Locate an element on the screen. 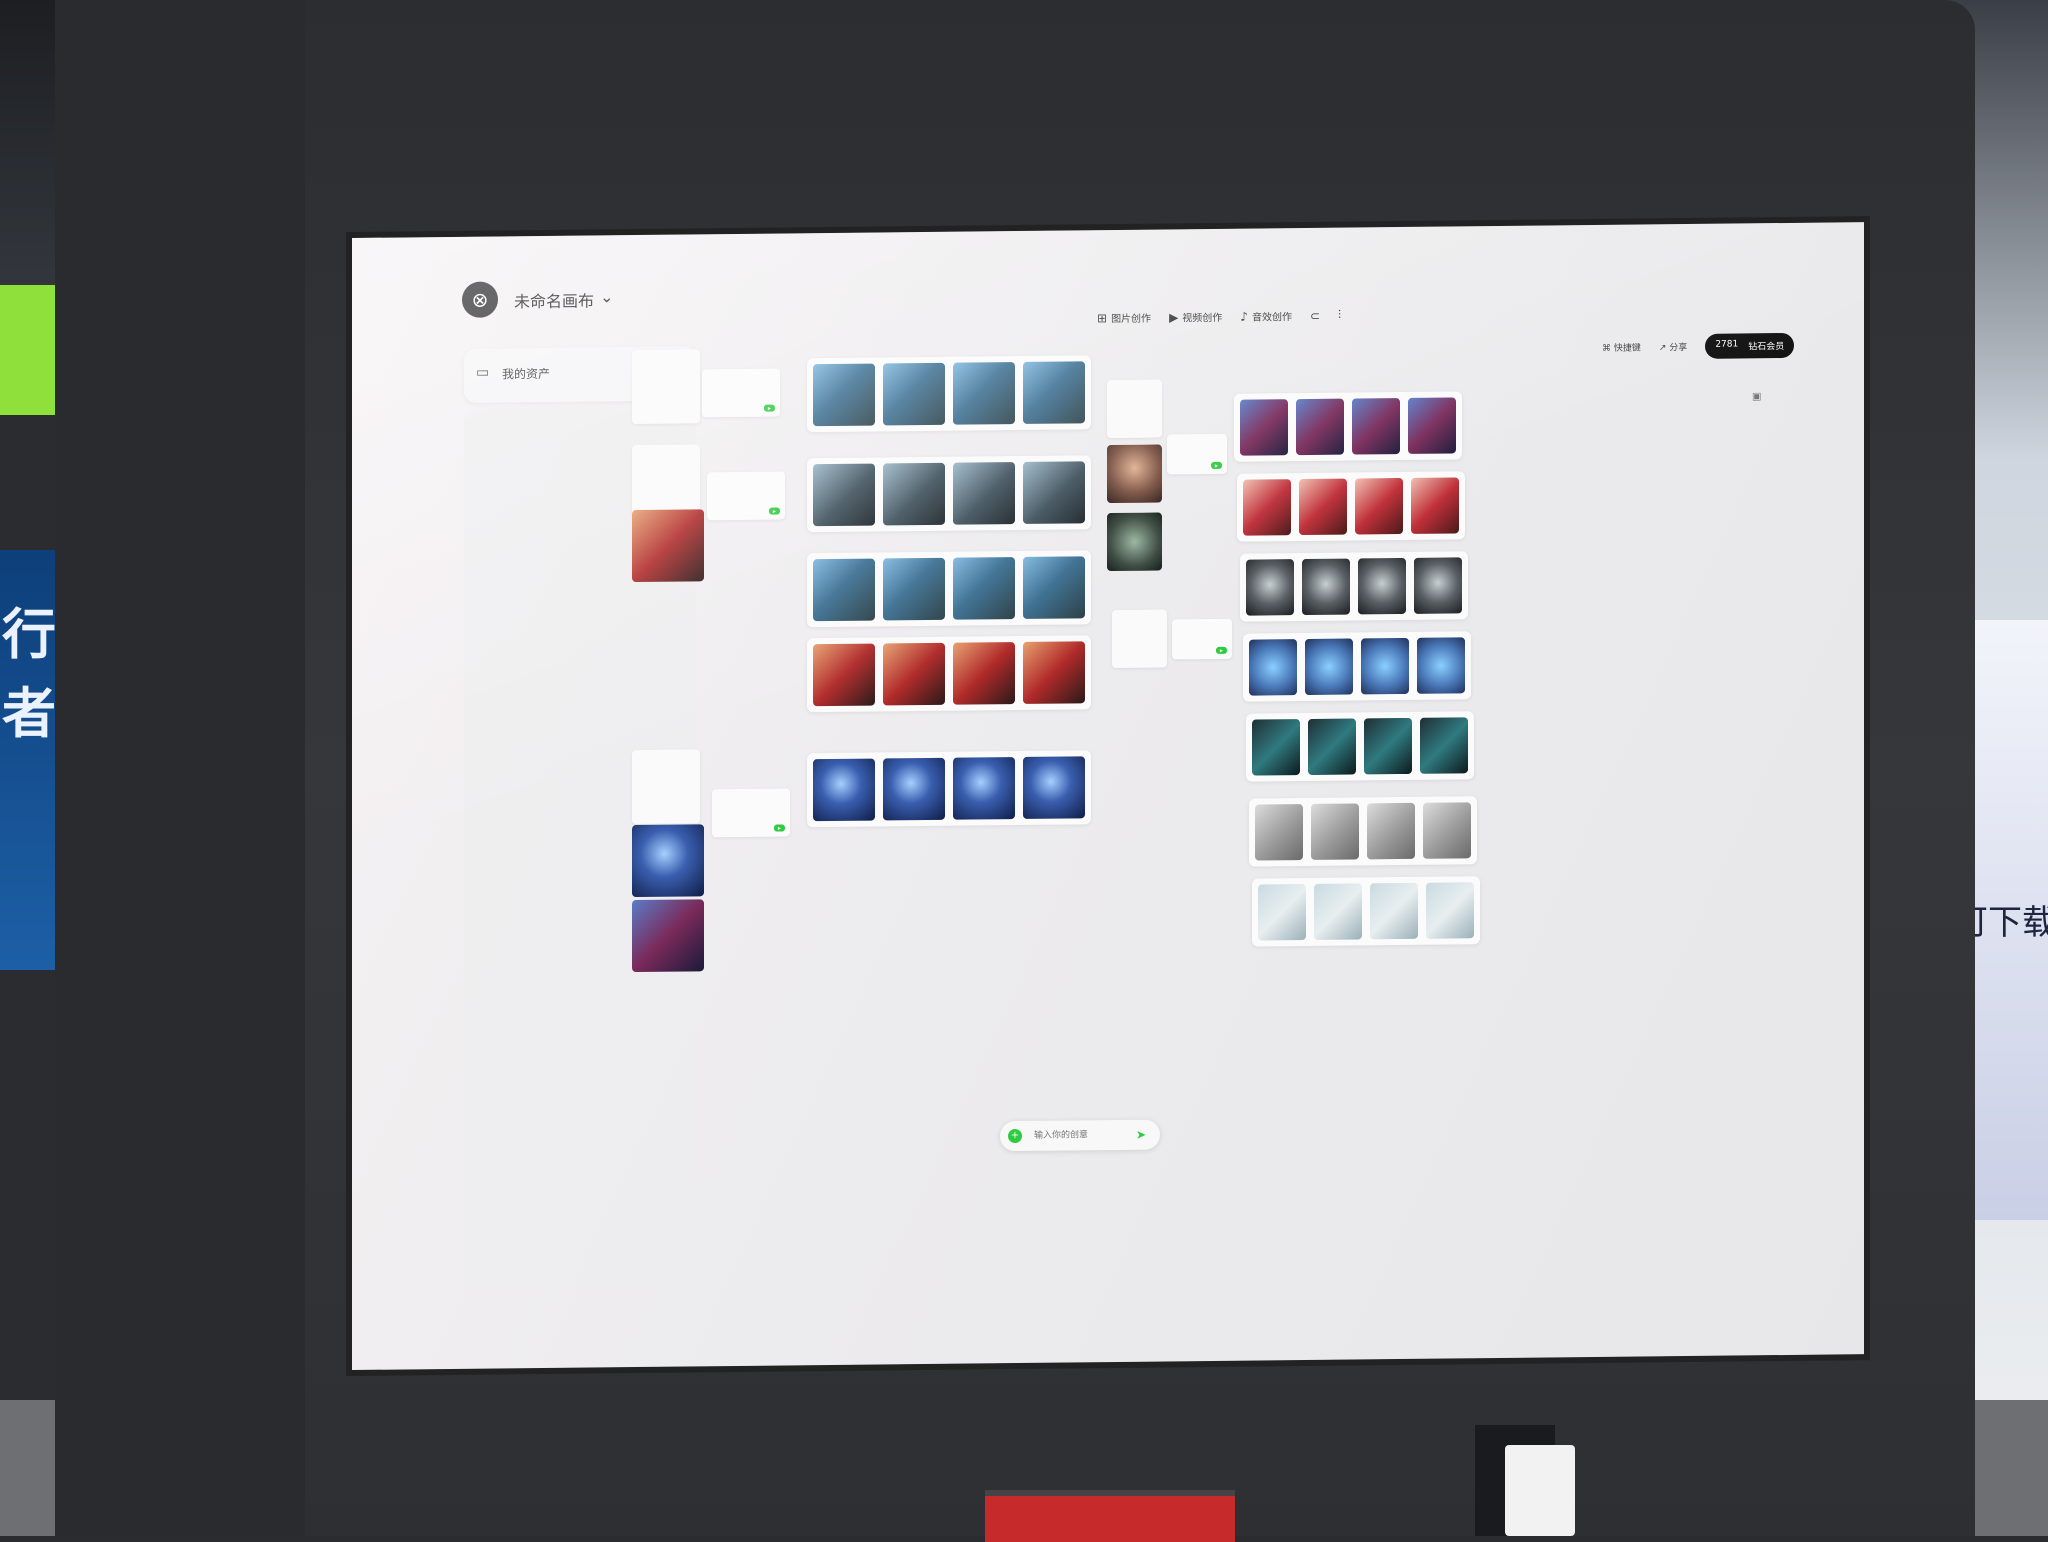 This screenshot has width=2048, height=1542. video-create-button: ▶ 视频创作 is located at coordinates (1195, 317).